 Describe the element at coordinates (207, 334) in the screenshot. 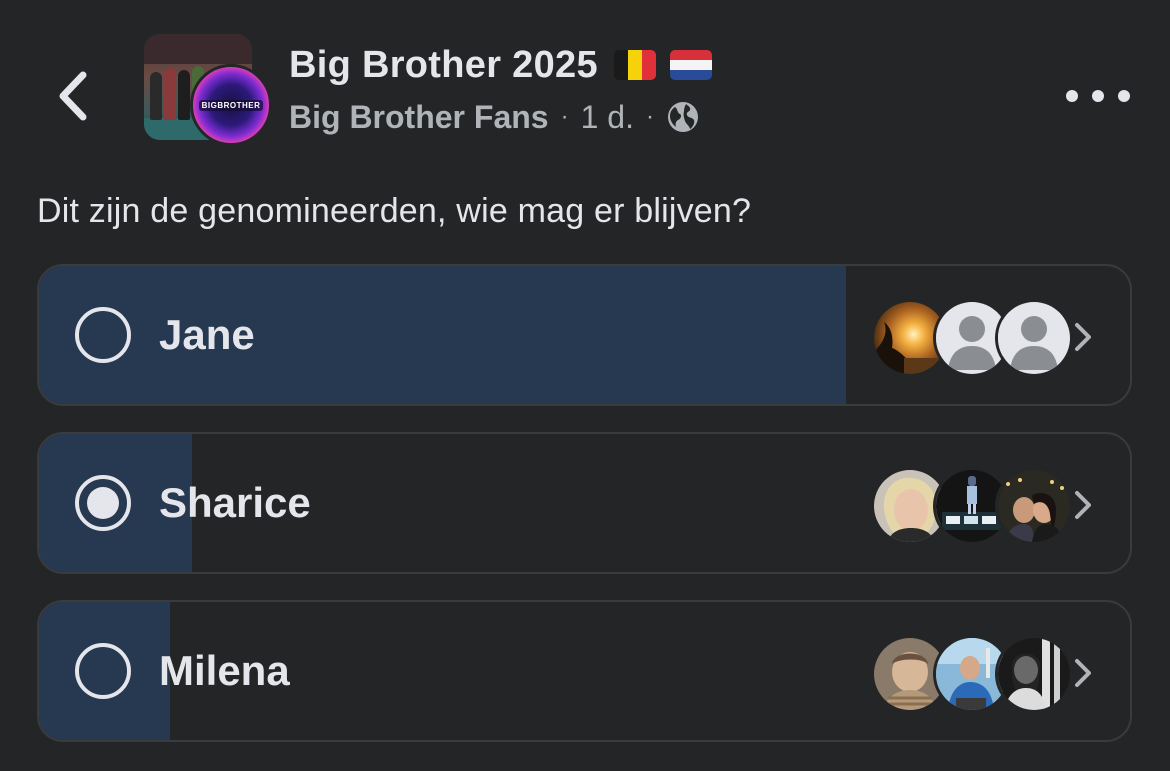

I see `option-label: Jane` at that location.